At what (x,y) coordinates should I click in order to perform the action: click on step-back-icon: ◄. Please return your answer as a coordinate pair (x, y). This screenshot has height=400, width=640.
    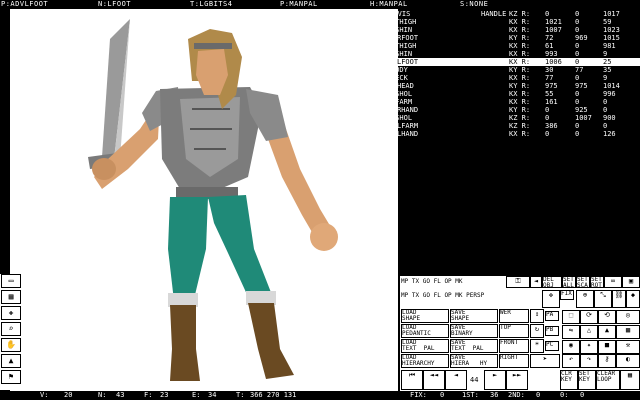
    Looking at the image, I should click on (456, 380).